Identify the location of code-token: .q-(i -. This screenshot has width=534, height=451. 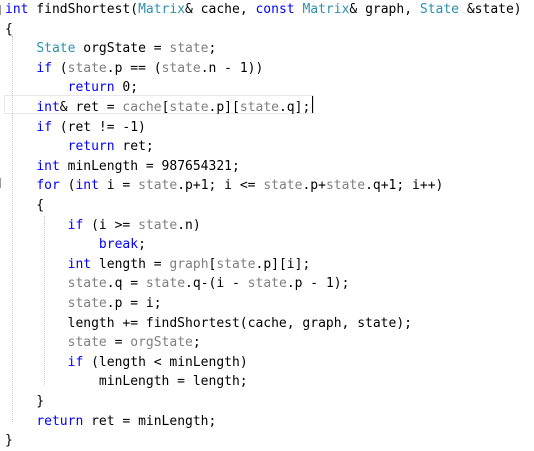
(216, 284).